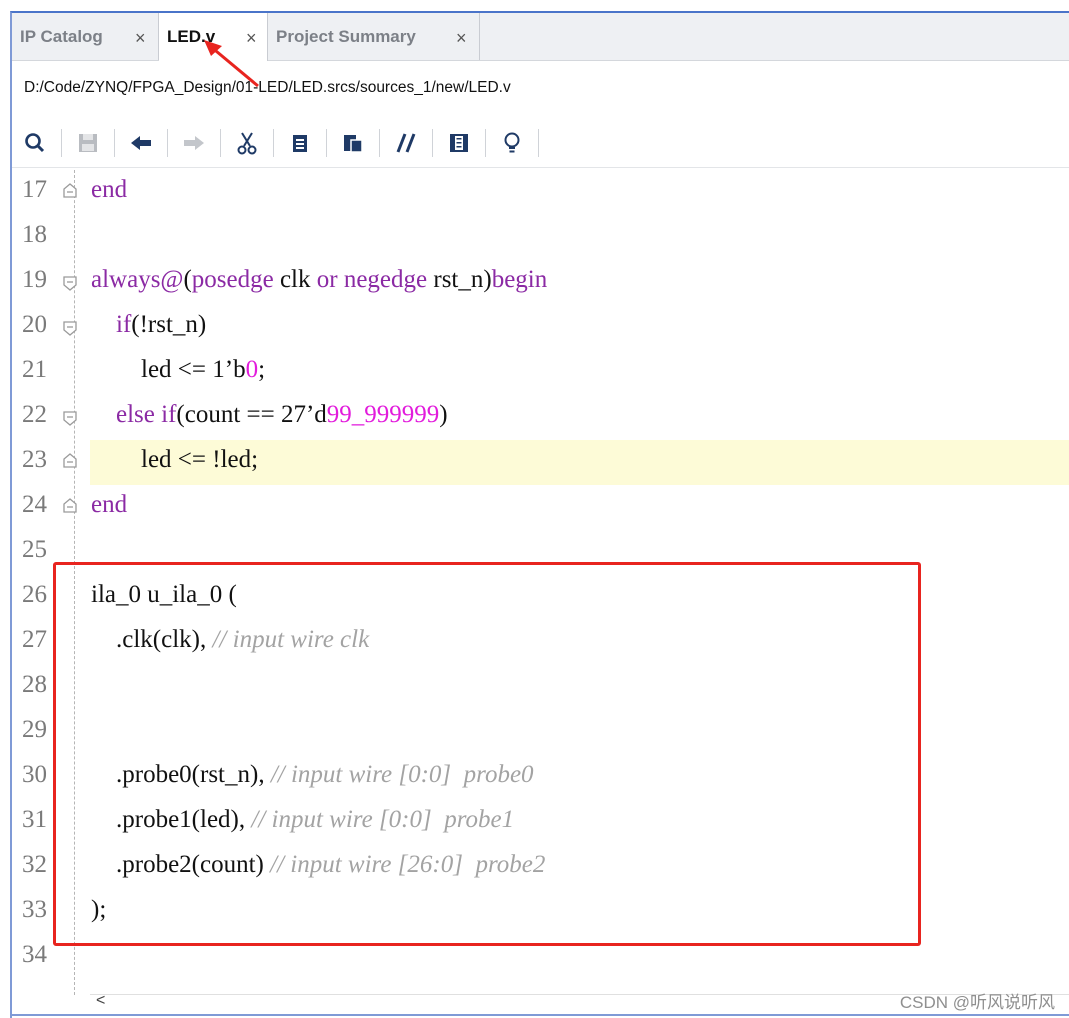  What do you see at coordinates (168, 369) in the screenshot?
I see `code-token: led <= 1’b` at bounding box center [168, 369].